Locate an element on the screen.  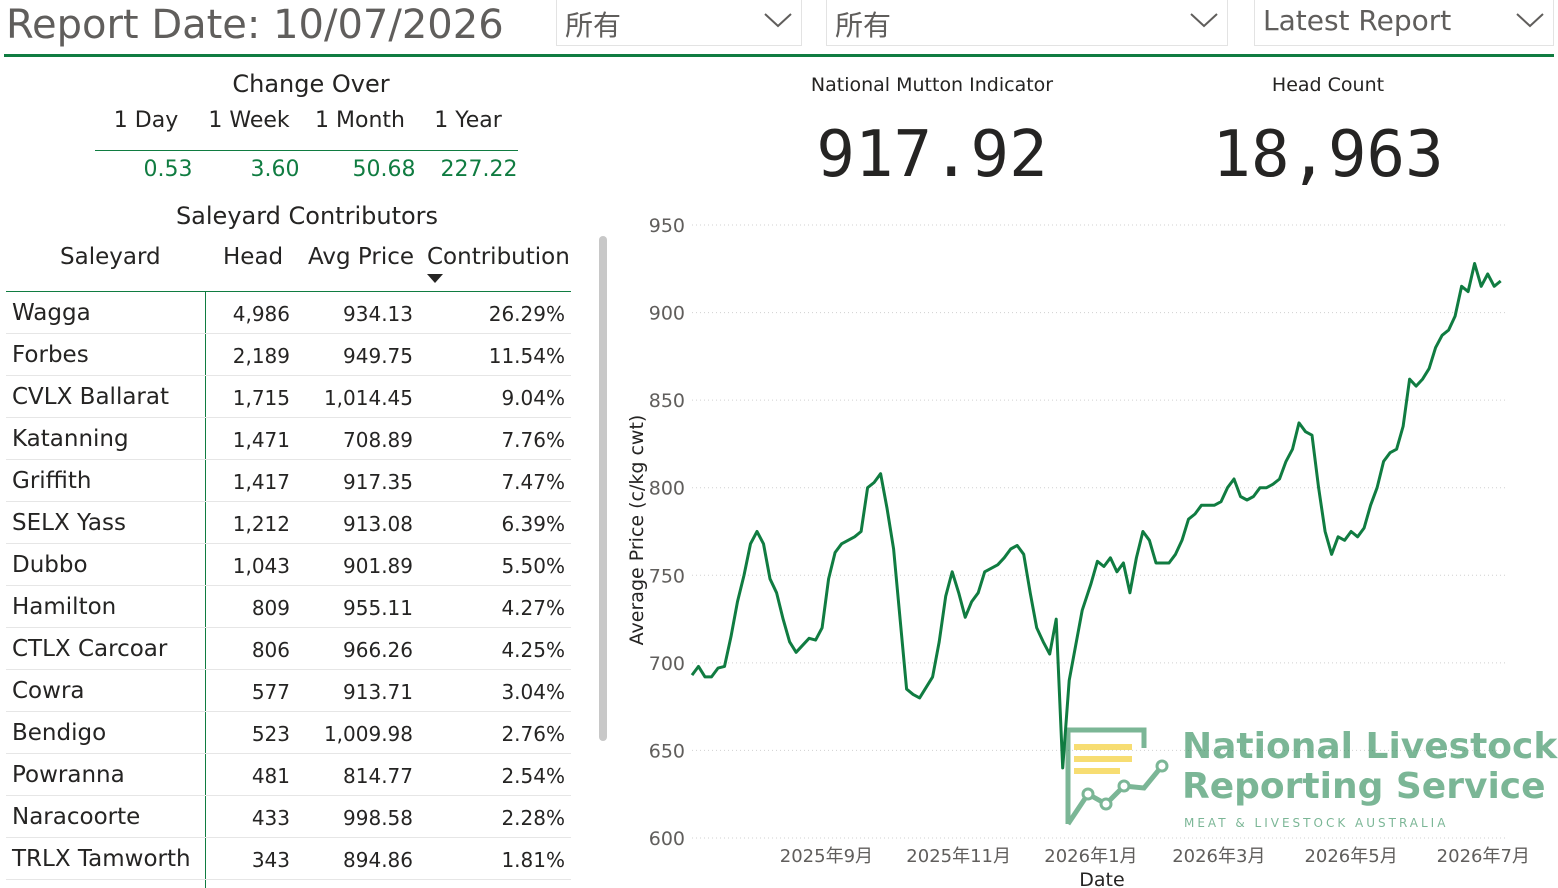
change-over-value-1-day: 0.53 is located at coordinates (168, 169).